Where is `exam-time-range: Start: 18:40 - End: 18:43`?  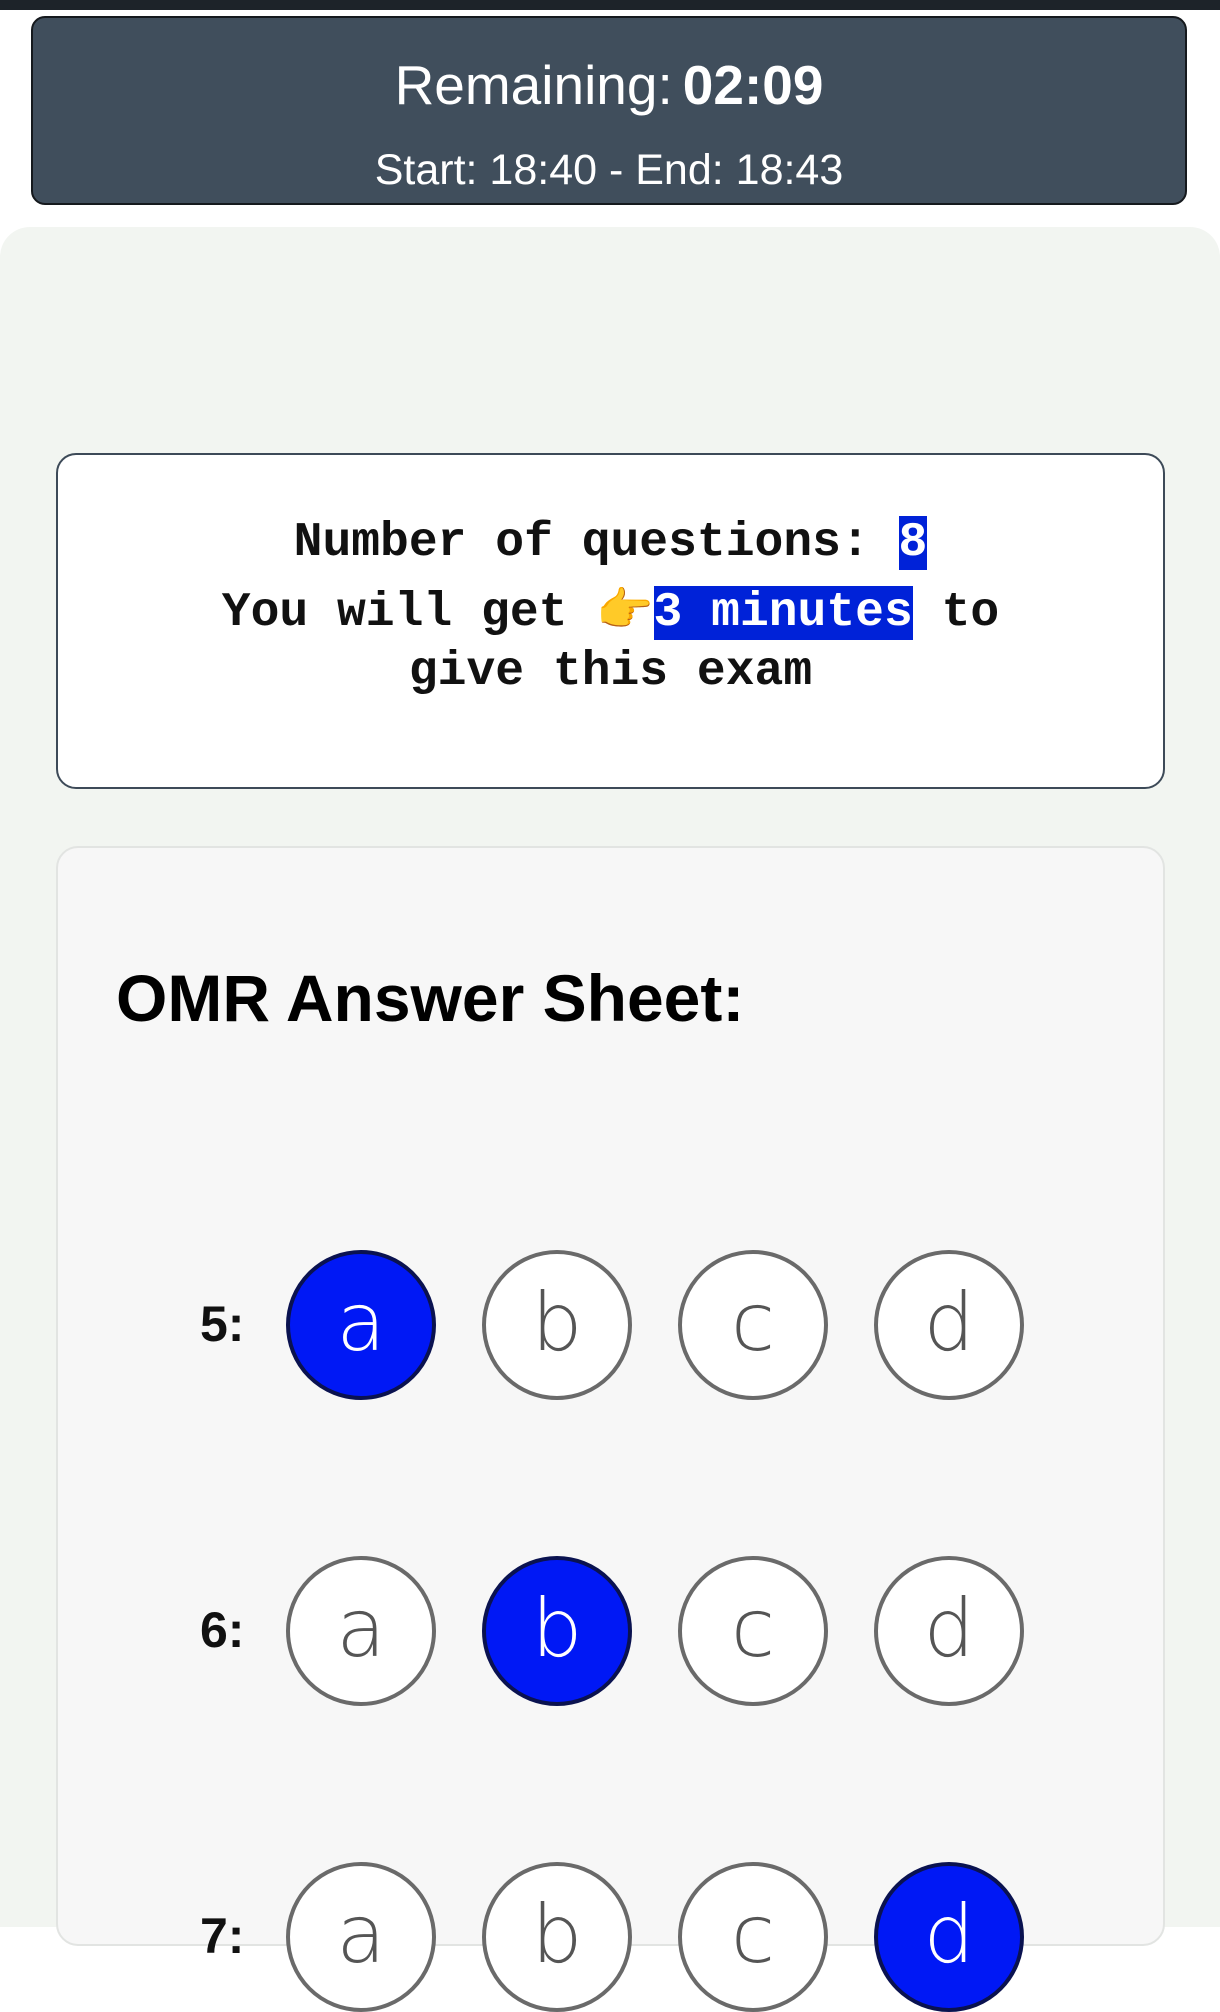 exam-time-range: Start: 18:40 - End: 18:43 is located at coordinates (609, 170).